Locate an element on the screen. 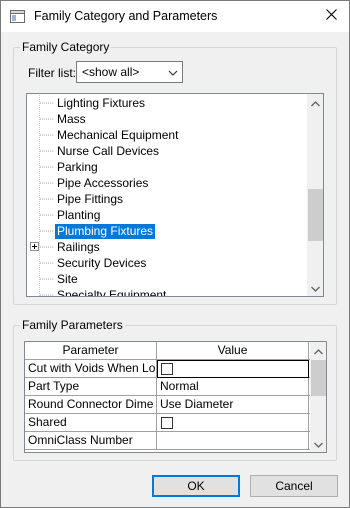 The width and height of the screenshot is (350, 508). tree-item-label: Railings is located at coordinates (78, 247).